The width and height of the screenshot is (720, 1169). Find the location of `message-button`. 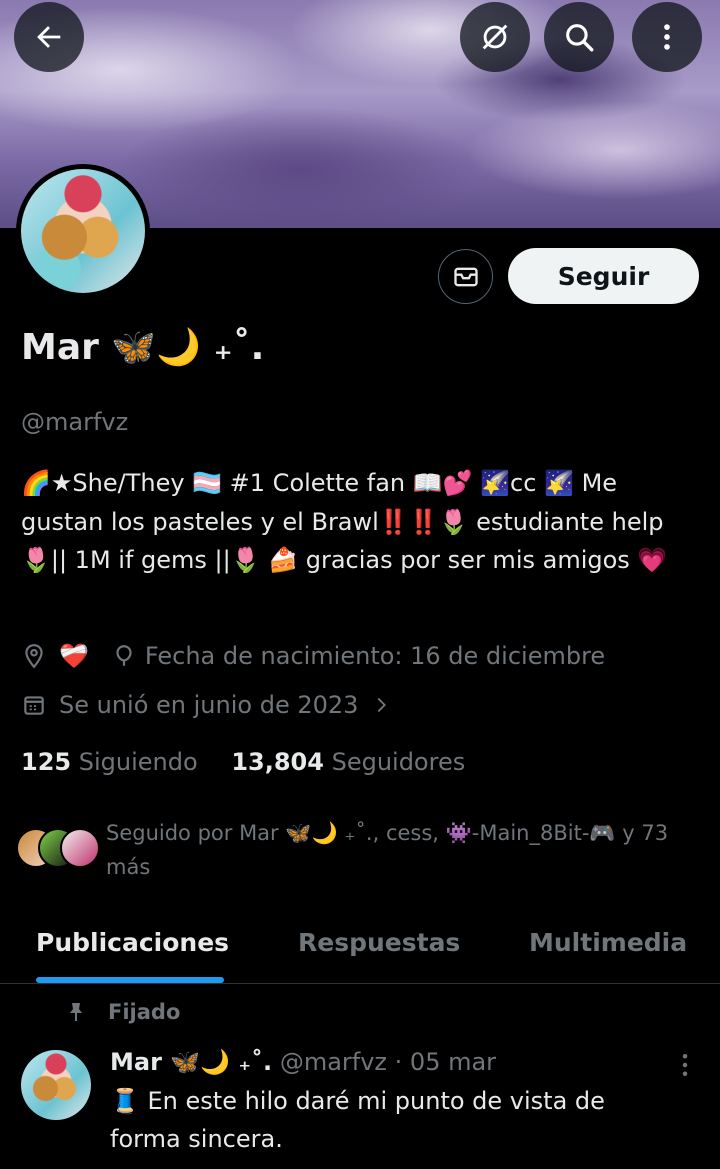

message-button is located at coordinates (465, 276).